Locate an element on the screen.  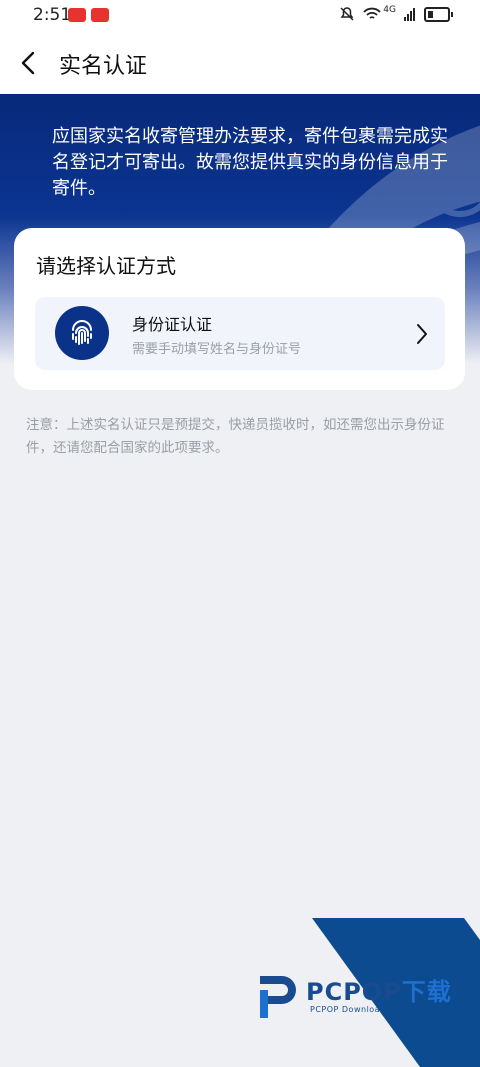
option-subtitle: 需要手动填写姓名与身份证号 is located at coordinates (217, 349).